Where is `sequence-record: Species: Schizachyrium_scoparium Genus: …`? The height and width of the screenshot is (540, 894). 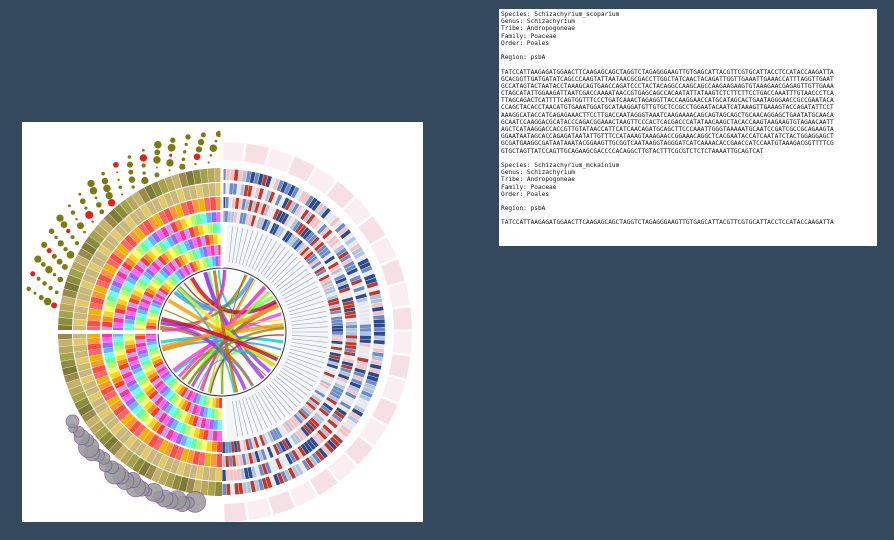 sequence-record: Species: Schizachyrium_scoparium Genus: … is located at coordinates (689, 83).